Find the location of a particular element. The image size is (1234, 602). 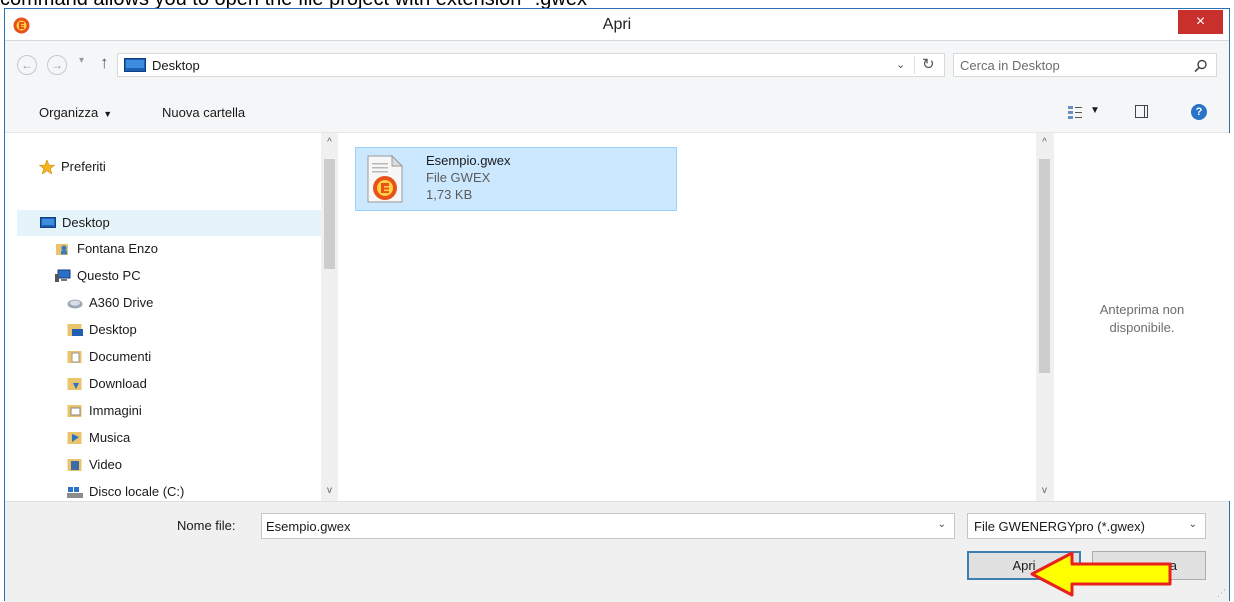

nav-item-a360-drive: A360 Drive is located at coordinates (187, 303).